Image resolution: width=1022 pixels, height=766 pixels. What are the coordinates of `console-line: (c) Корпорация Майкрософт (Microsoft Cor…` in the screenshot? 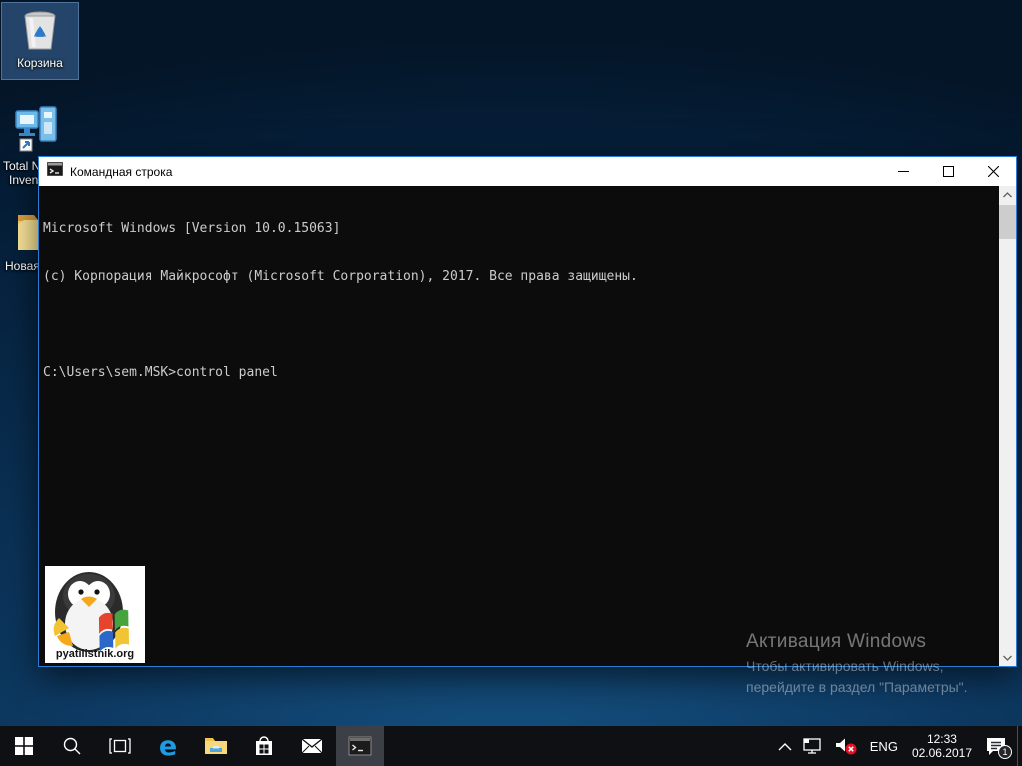 It's located at (340, 276).